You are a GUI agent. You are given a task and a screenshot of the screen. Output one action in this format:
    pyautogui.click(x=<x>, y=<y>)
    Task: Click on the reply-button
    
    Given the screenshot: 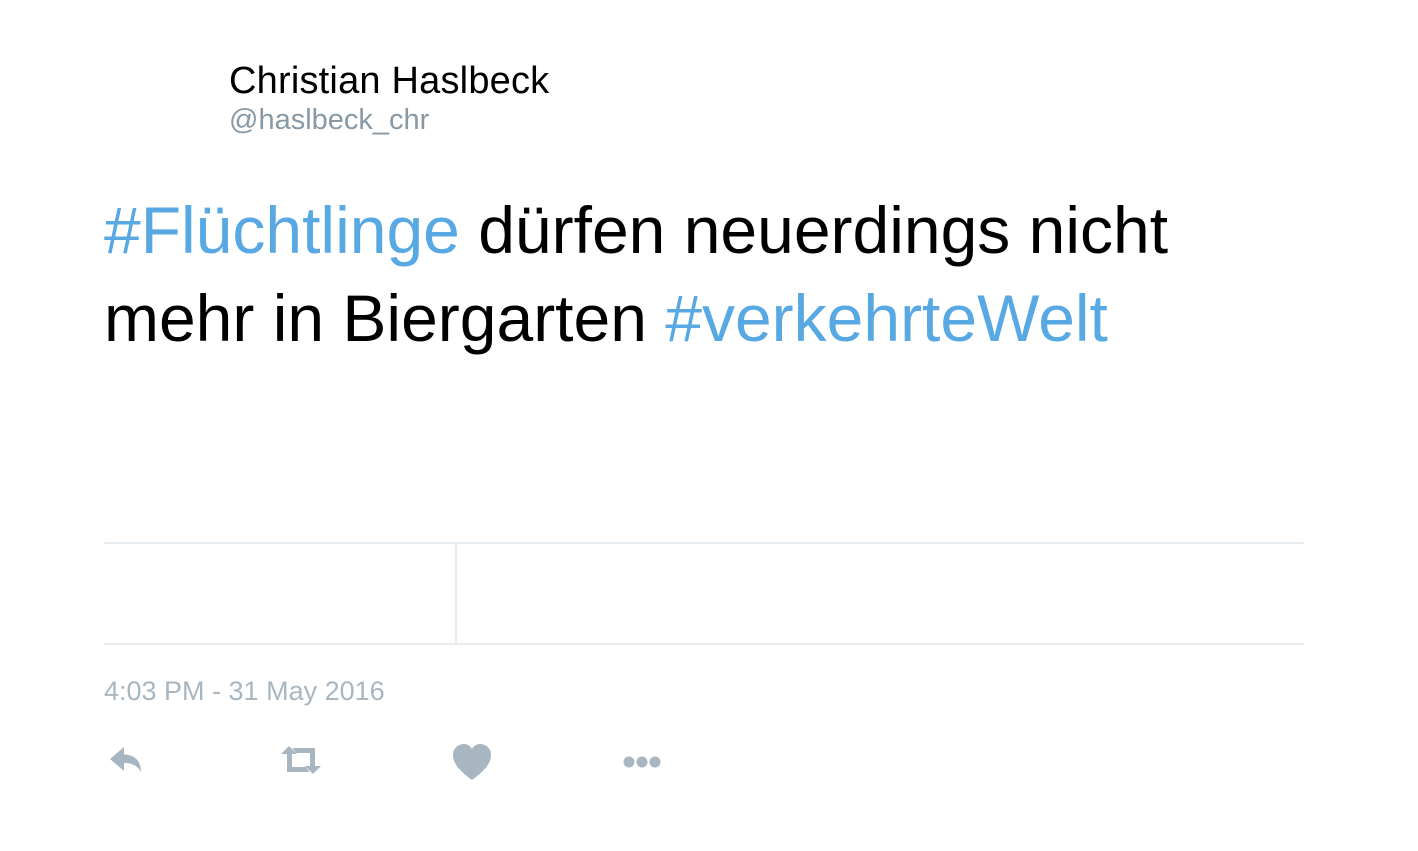 What is the action you would take?
    pyautogui.click(x=130, y=762)
    